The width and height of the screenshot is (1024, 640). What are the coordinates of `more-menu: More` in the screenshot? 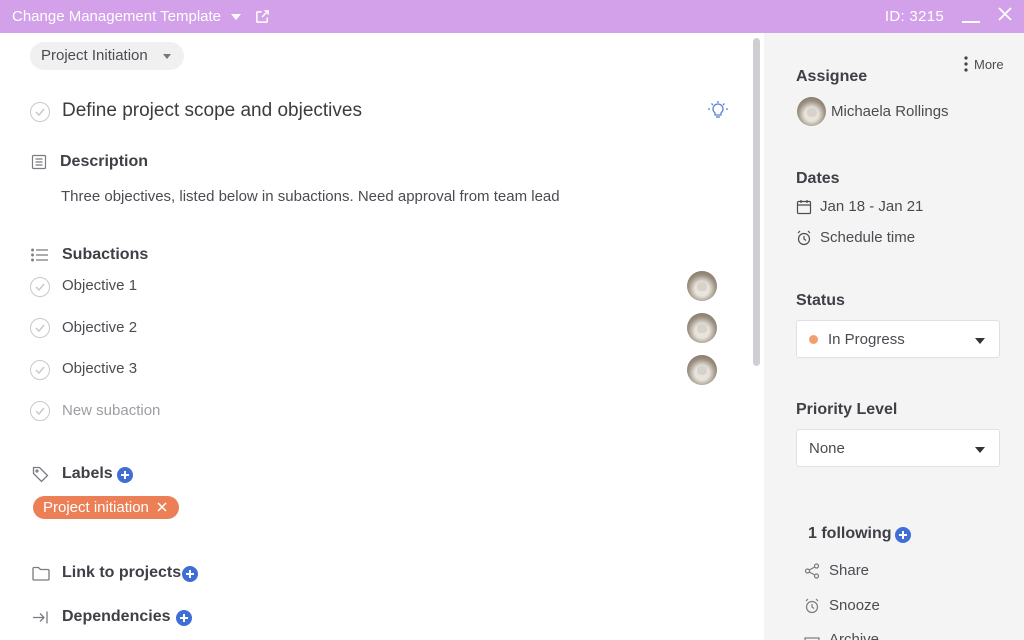 It's located at (984, 64).